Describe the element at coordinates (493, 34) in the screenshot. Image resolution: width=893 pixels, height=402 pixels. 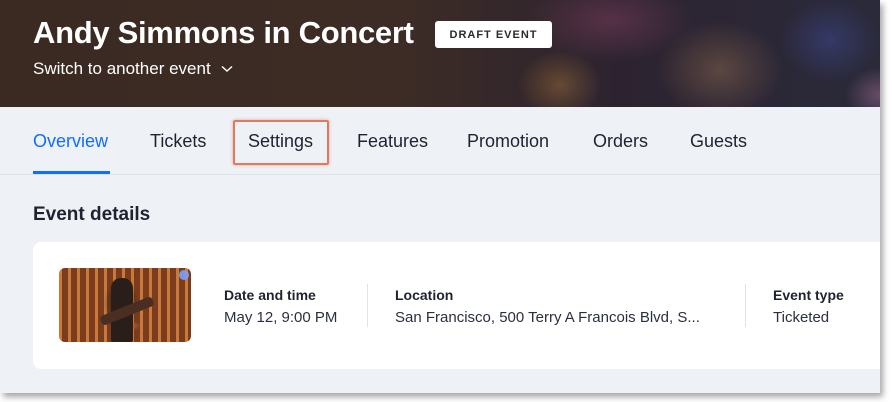
I see `status-badge: DRAFT EVENT` at that location.